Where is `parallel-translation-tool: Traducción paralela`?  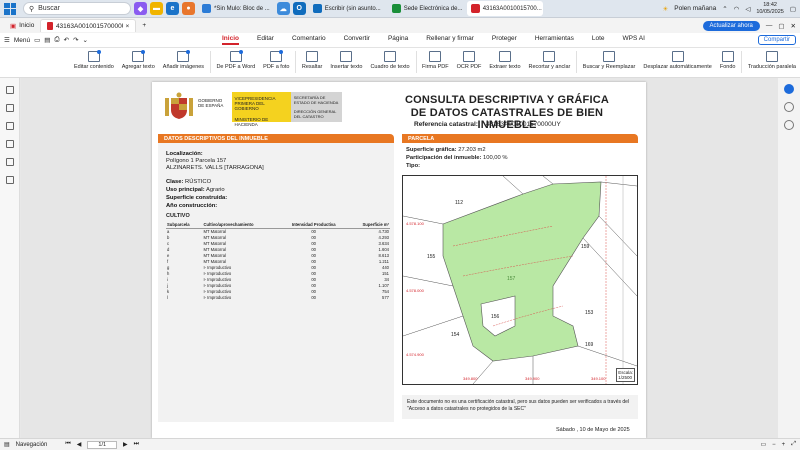 parallel-translation-tool: Traducción paralela is located at coordinates (772, 60).